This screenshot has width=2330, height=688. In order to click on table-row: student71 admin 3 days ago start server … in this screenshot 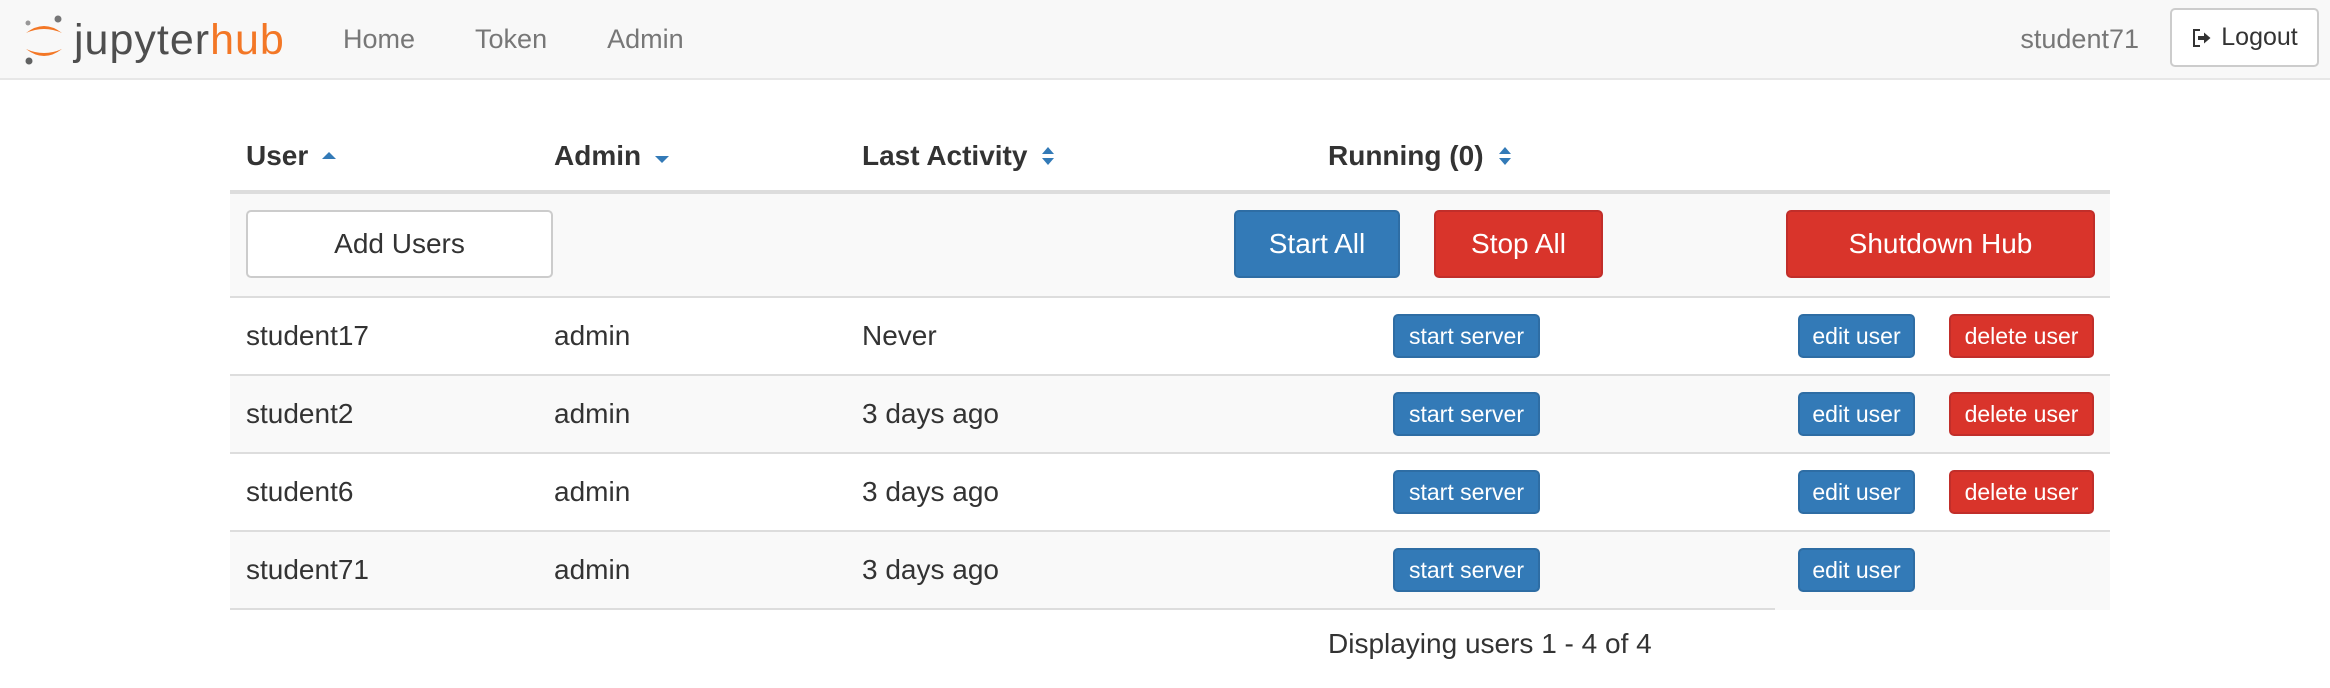, I will do `click(1170, 571)`.